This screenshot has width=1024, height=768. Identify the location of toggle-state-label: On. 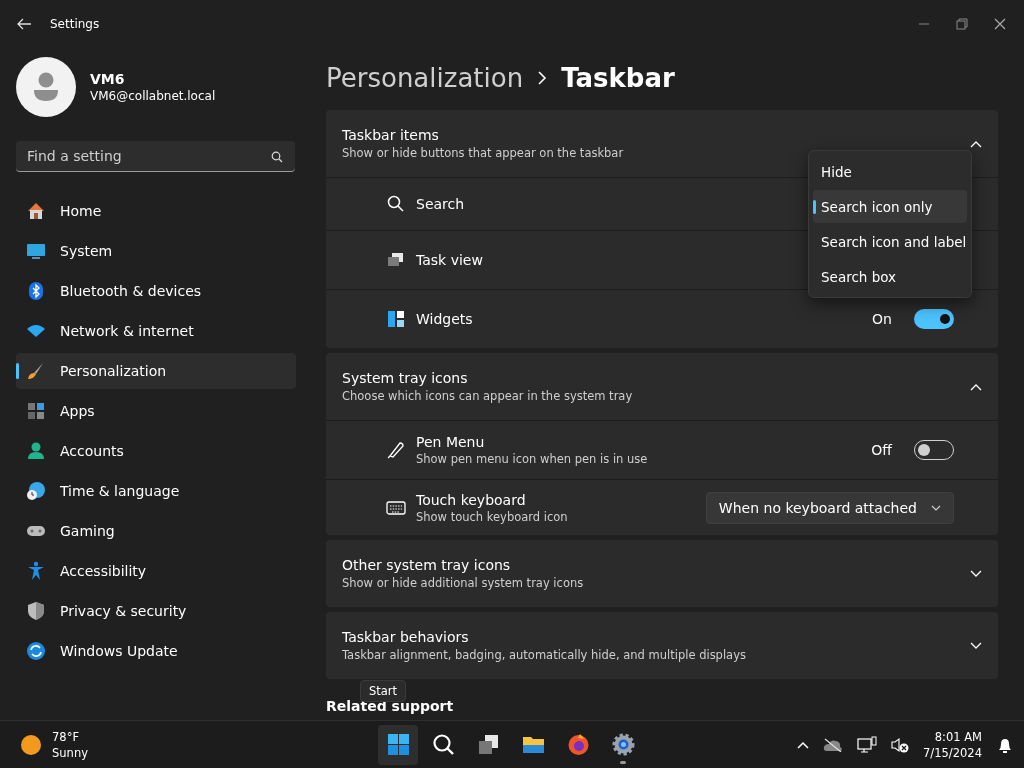
(882, 319).